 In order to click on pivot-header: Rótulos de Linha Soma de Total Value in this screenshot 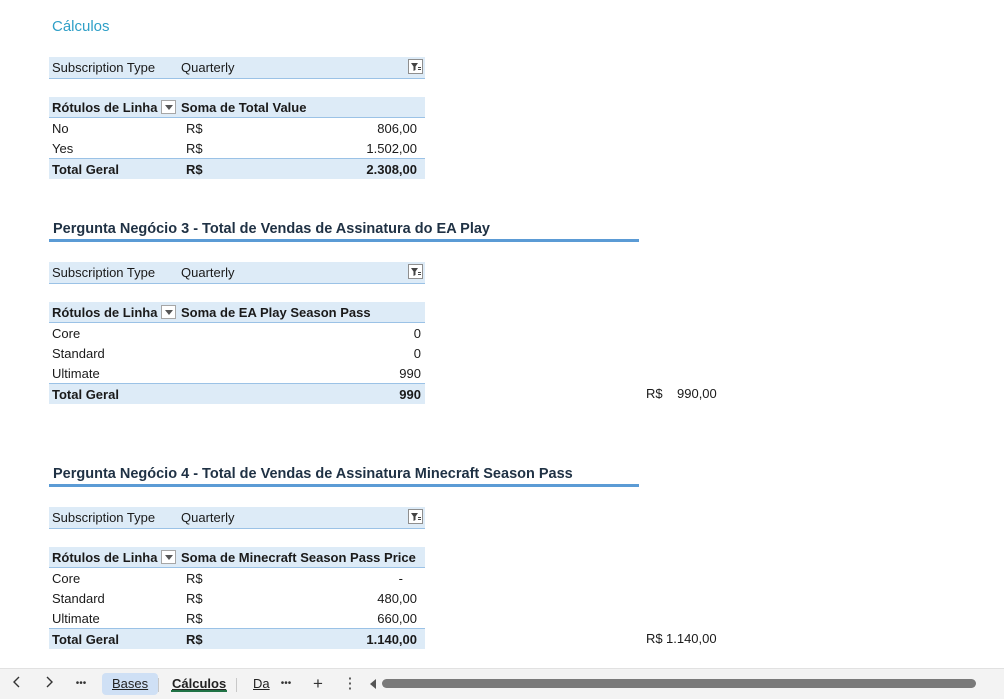, I will do `click(237, 107)`.